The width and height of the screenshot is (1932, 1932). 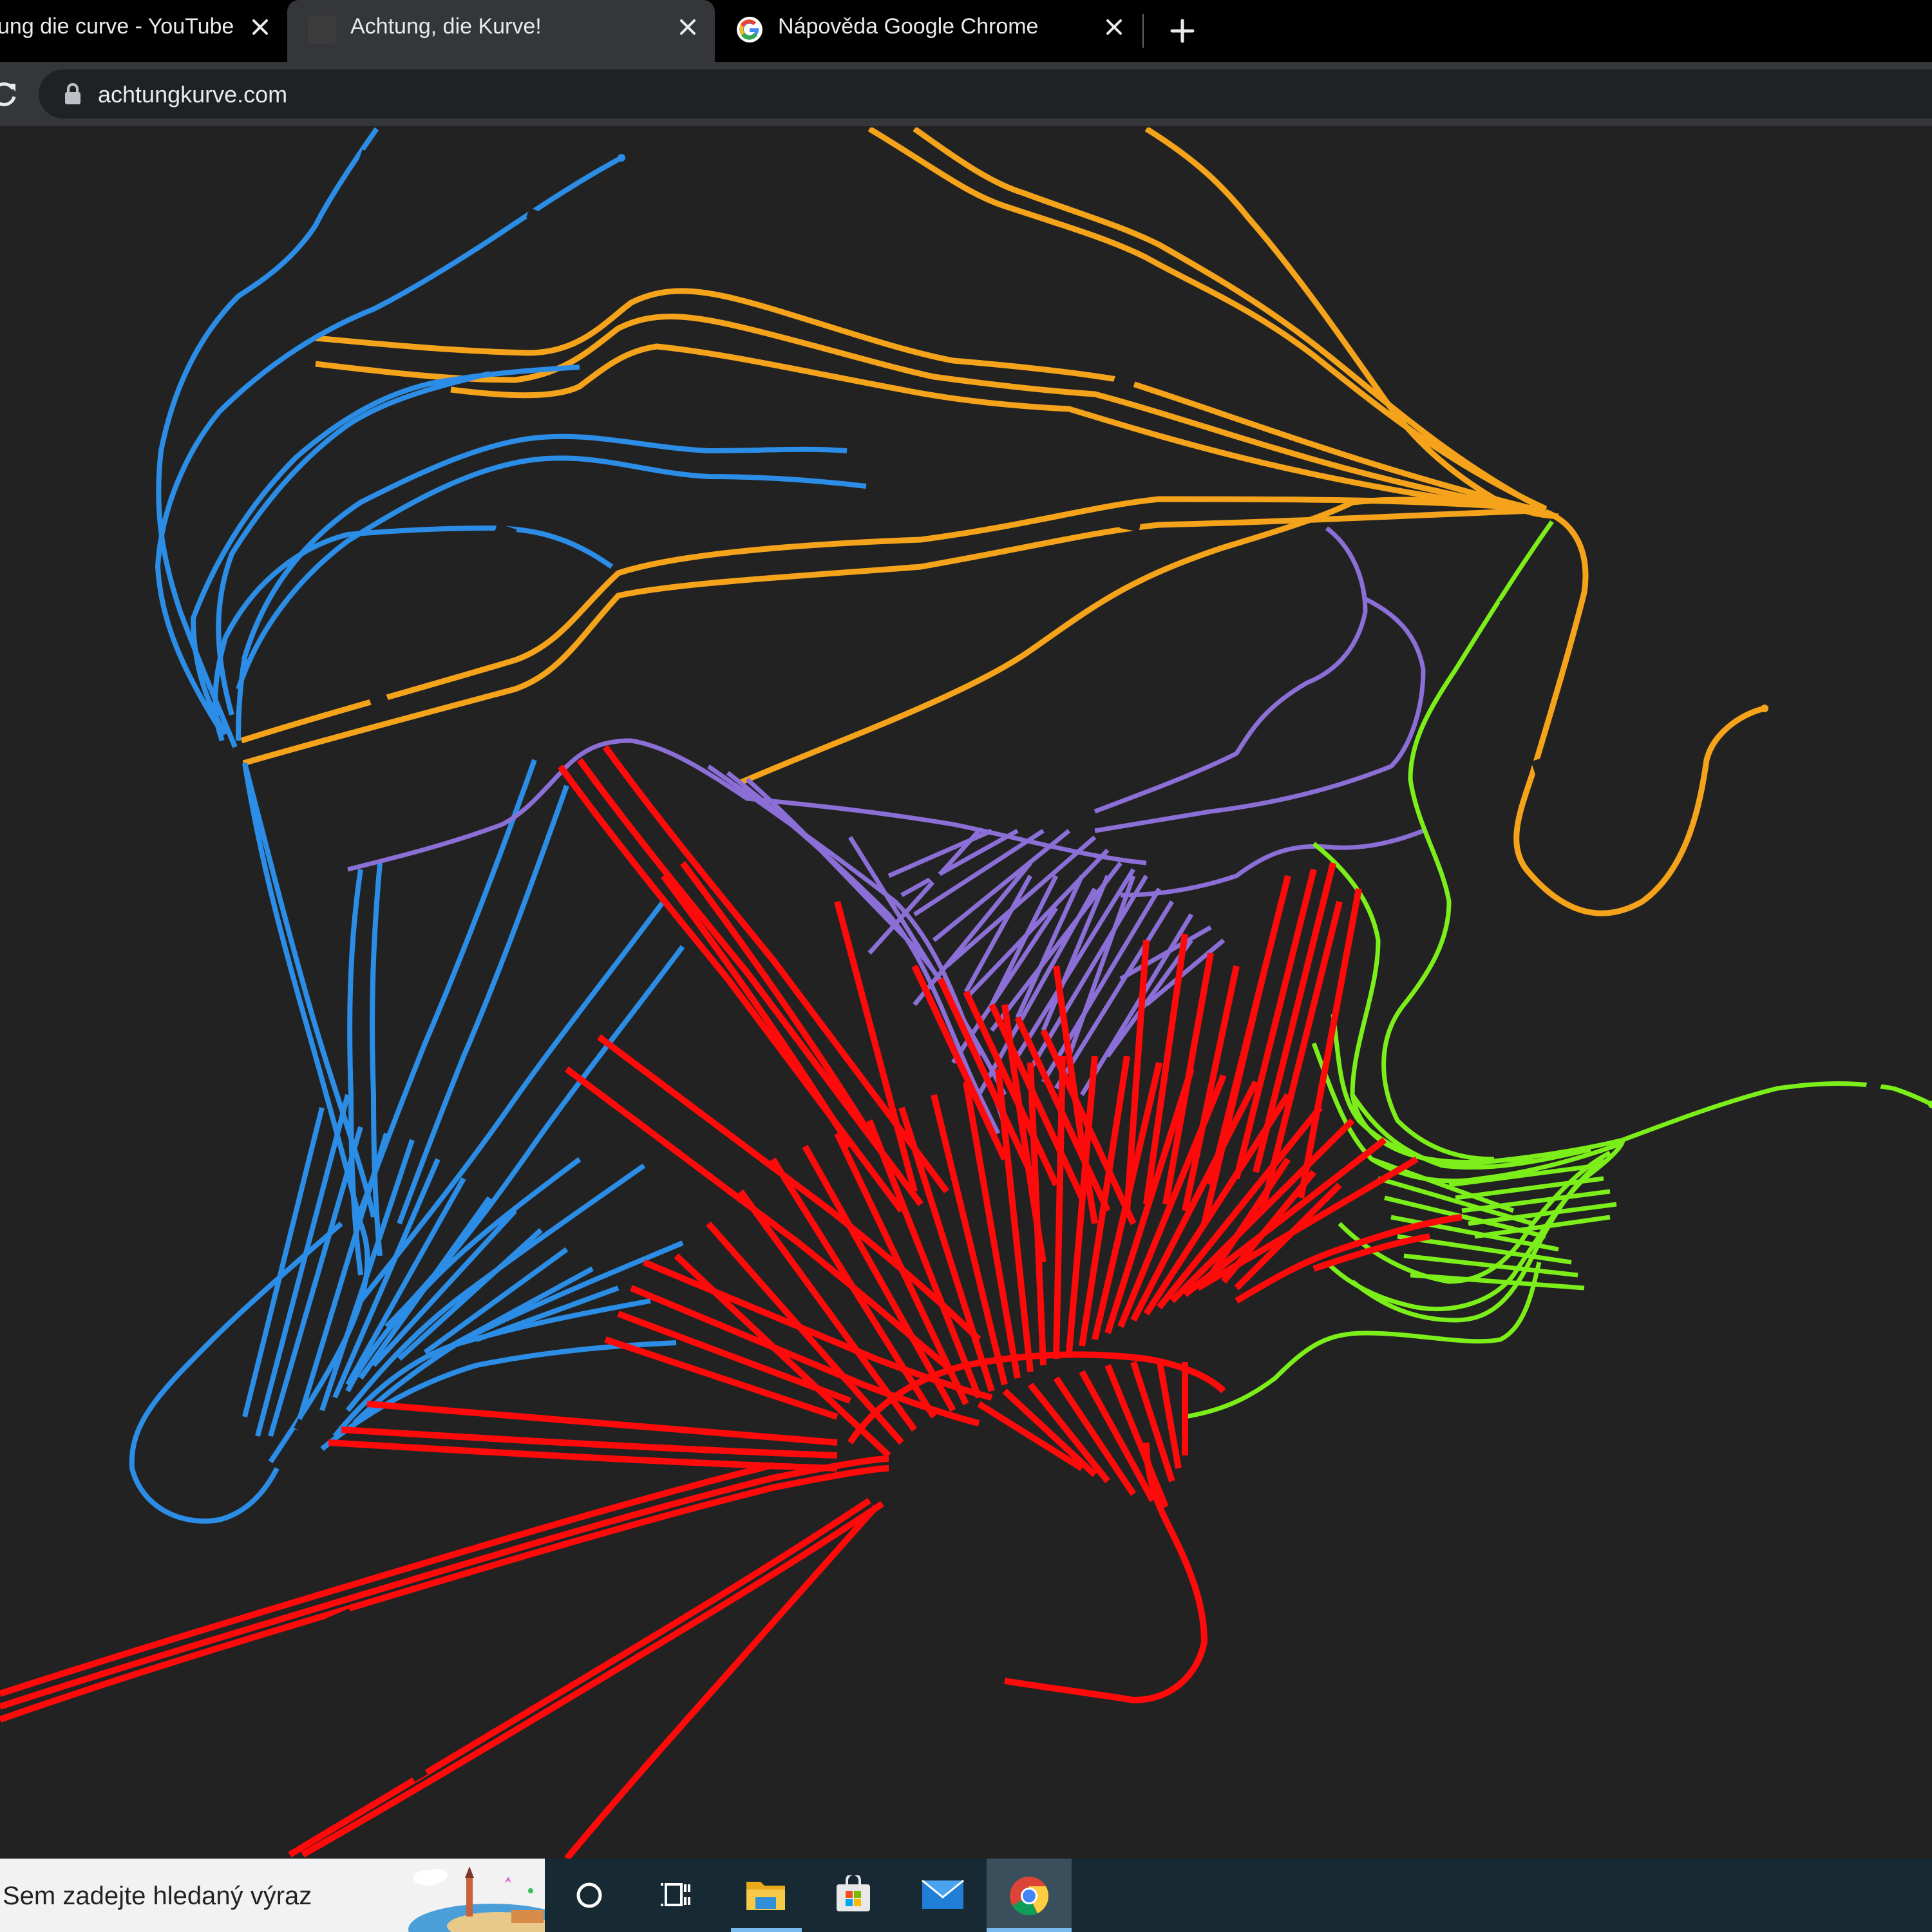 I want to click on mail-icon, so click(x=943, y=1894).